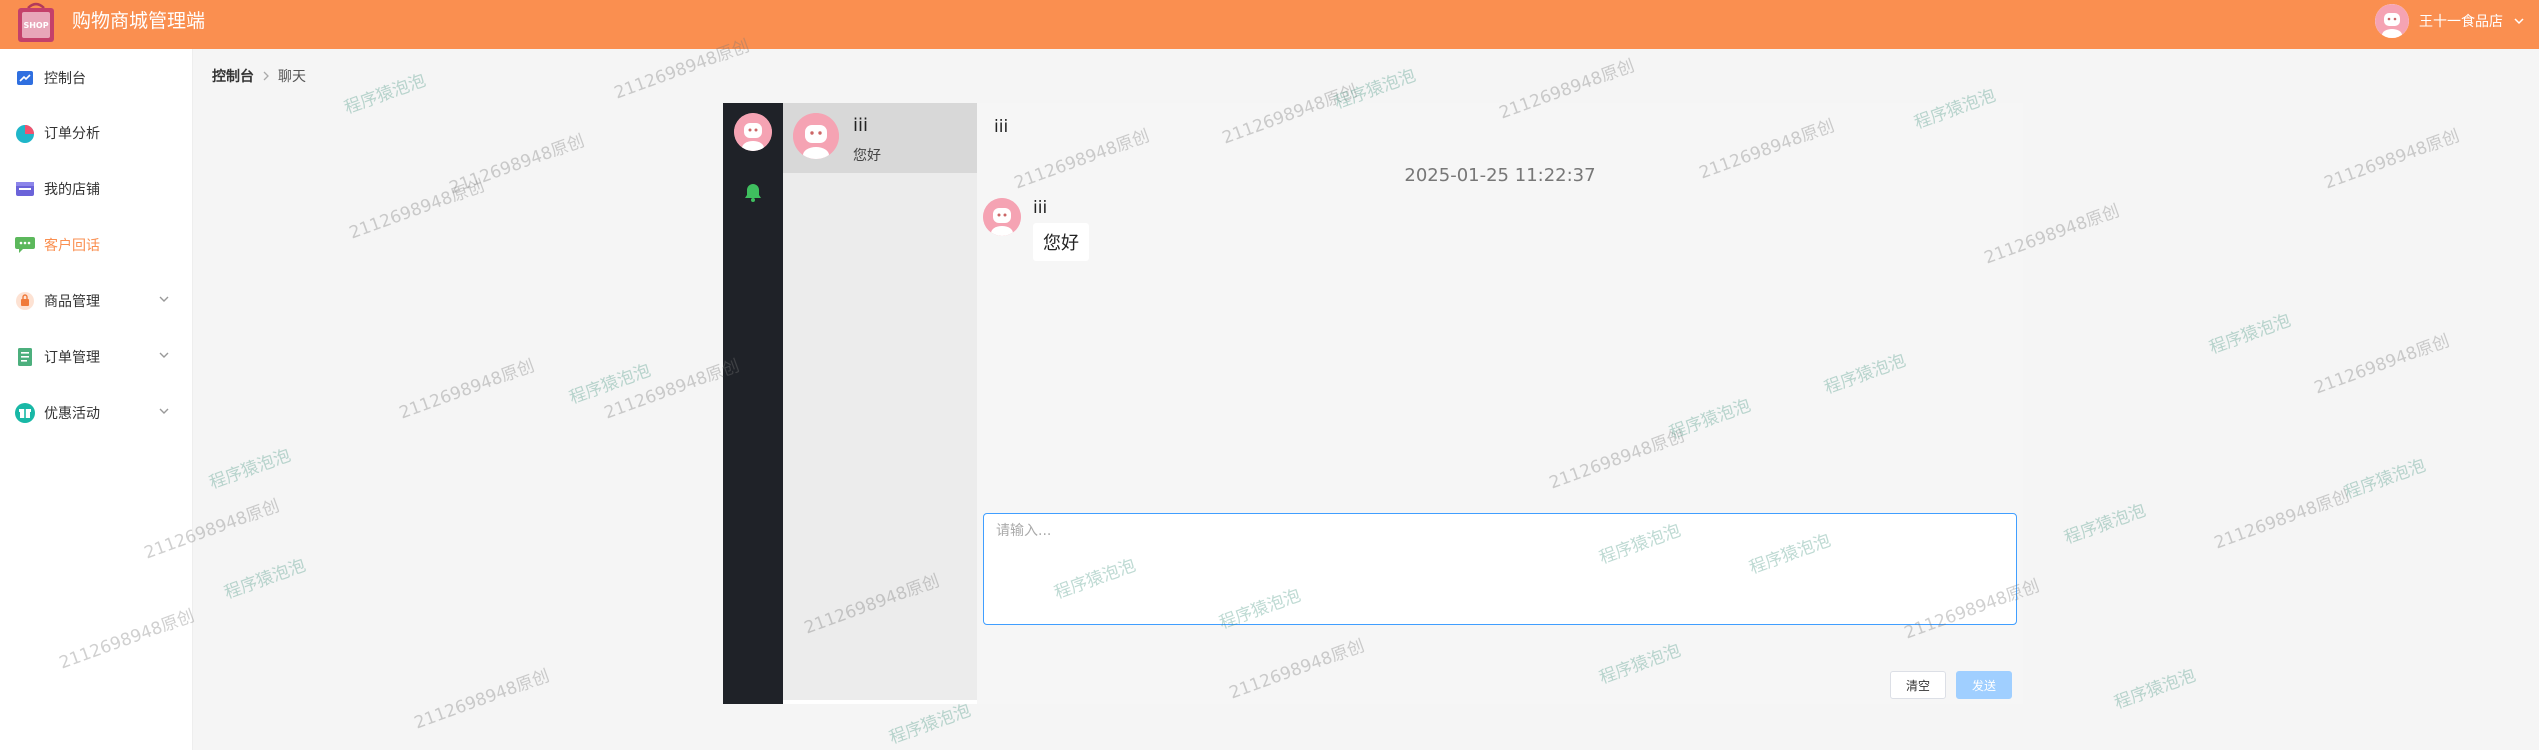 Image resolution: width=2539 pixels, height=750 pixels. I want to click on sidebar-item-label: 订单管理, so click(72, 358).